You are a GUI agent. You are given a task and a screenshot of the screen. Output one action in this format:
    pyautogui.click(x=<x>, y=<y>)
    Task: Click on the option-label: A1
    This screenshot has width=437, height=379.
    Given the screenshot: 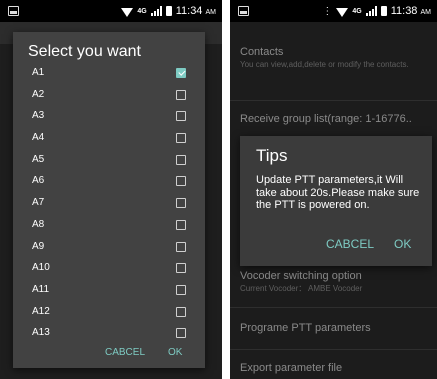 What is the action you would take?
    pyautogui.click(x=38, y=72)
    